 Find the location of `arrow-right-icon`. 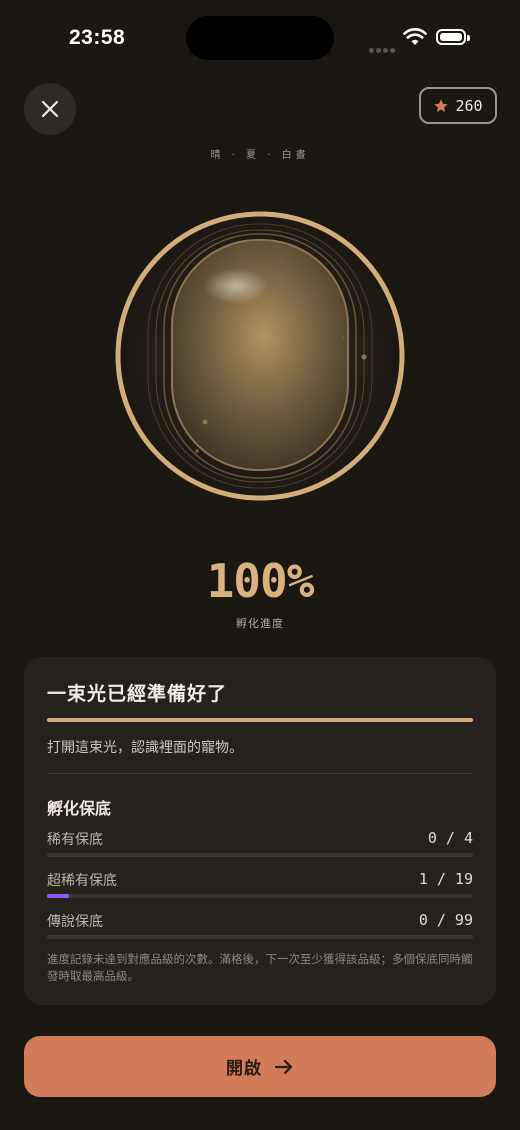

arrow-right-icon is located at coordinates (283, 1066).